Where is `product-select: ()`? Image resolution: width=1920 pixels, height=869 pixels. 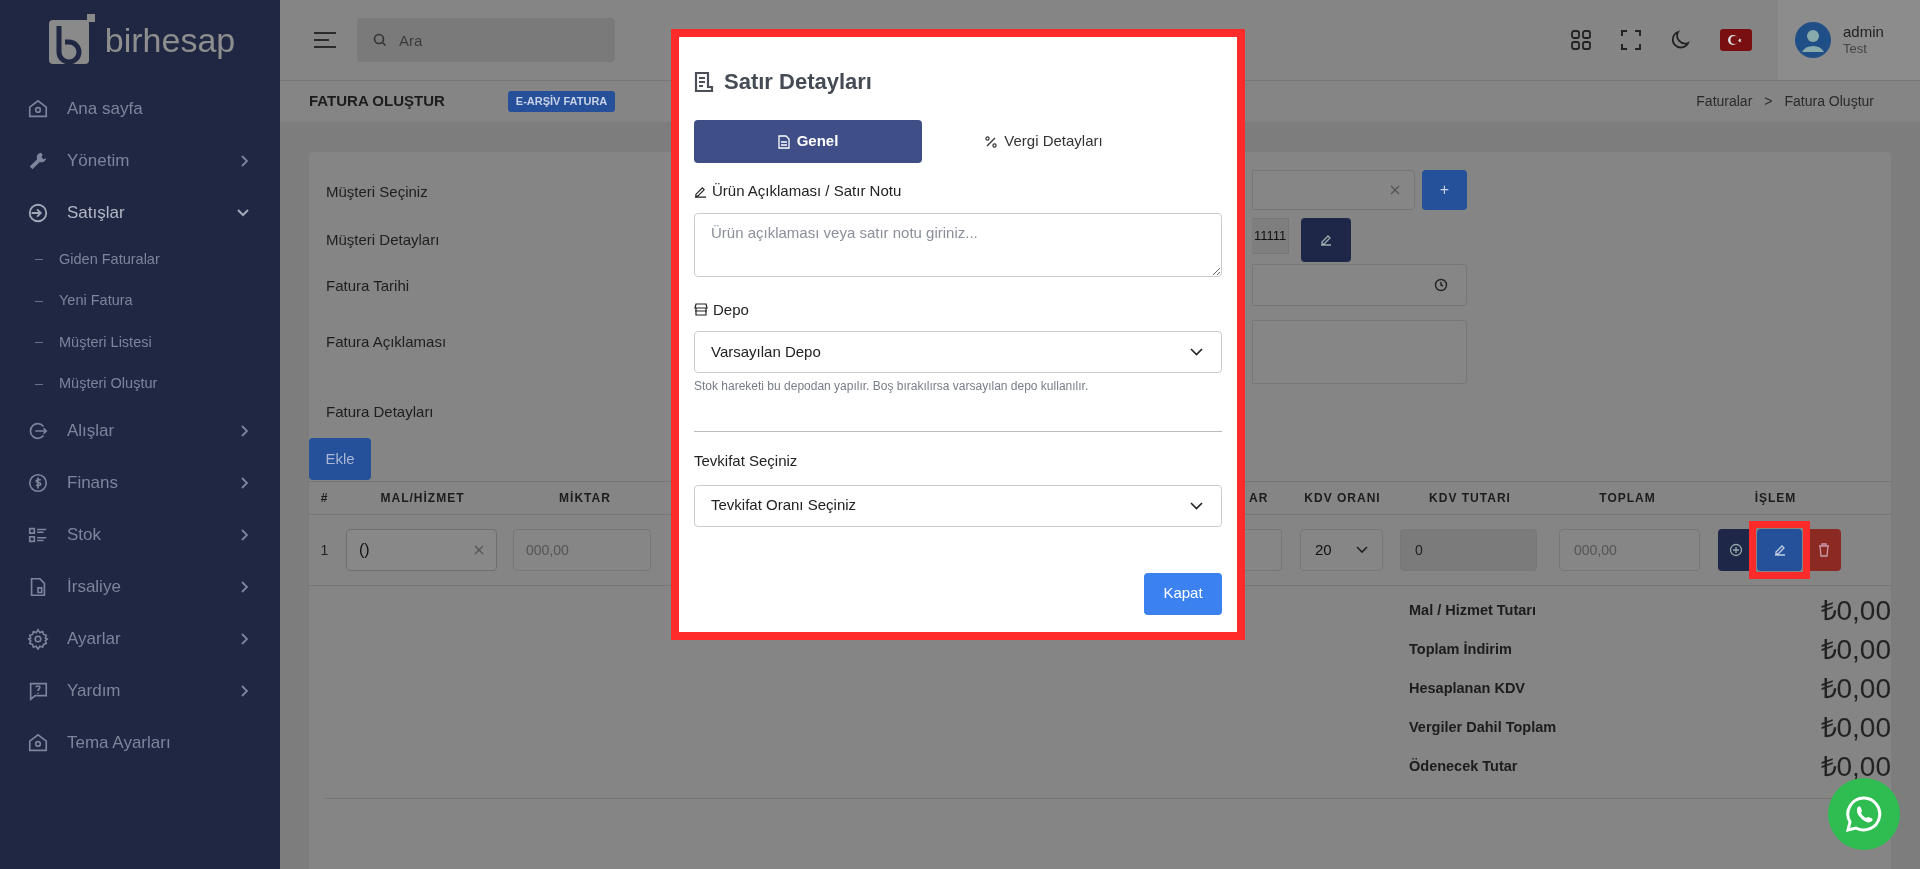 product-select: () is located at coordinates (421, 550).